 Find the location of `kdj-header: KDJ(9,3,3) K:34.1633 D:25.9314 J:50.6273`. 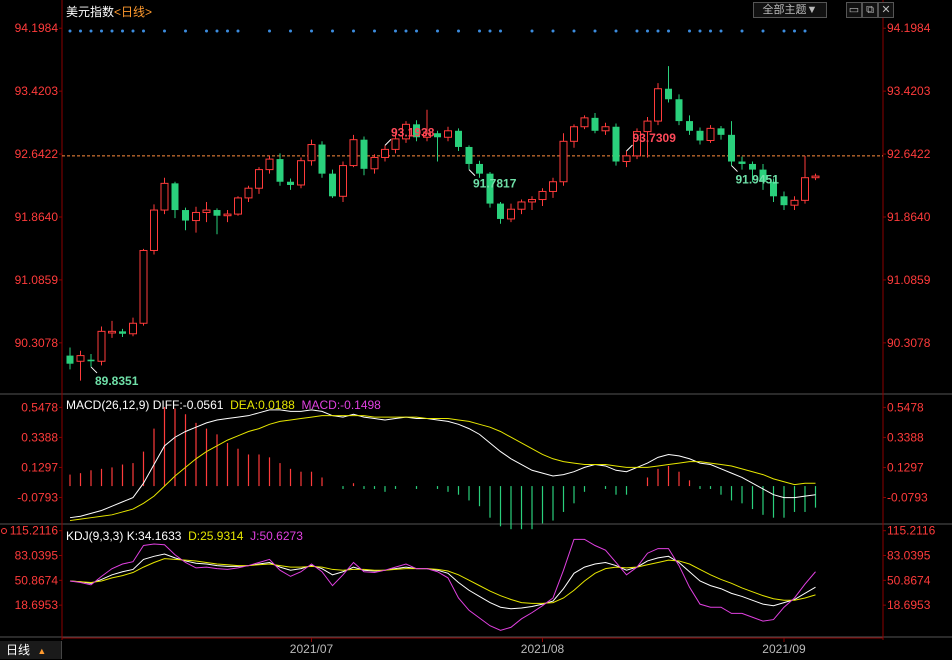

kdj-header: KDJ(9,3,3) K:34.1633 D:25.9314 J:50.6273 is located at coordinates (184, 536).